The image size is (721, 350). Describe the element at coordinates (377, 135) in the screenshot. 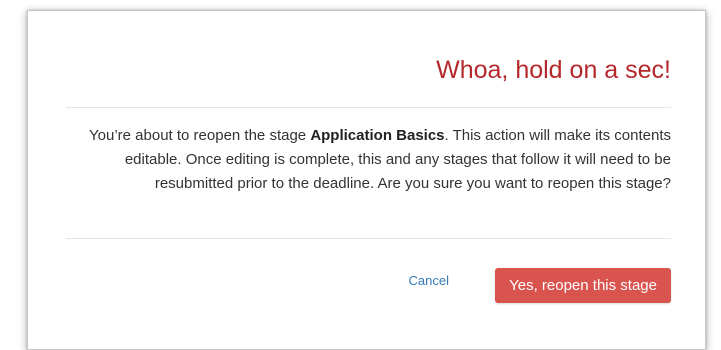

I see `stage-name: Application Basics` at that location.